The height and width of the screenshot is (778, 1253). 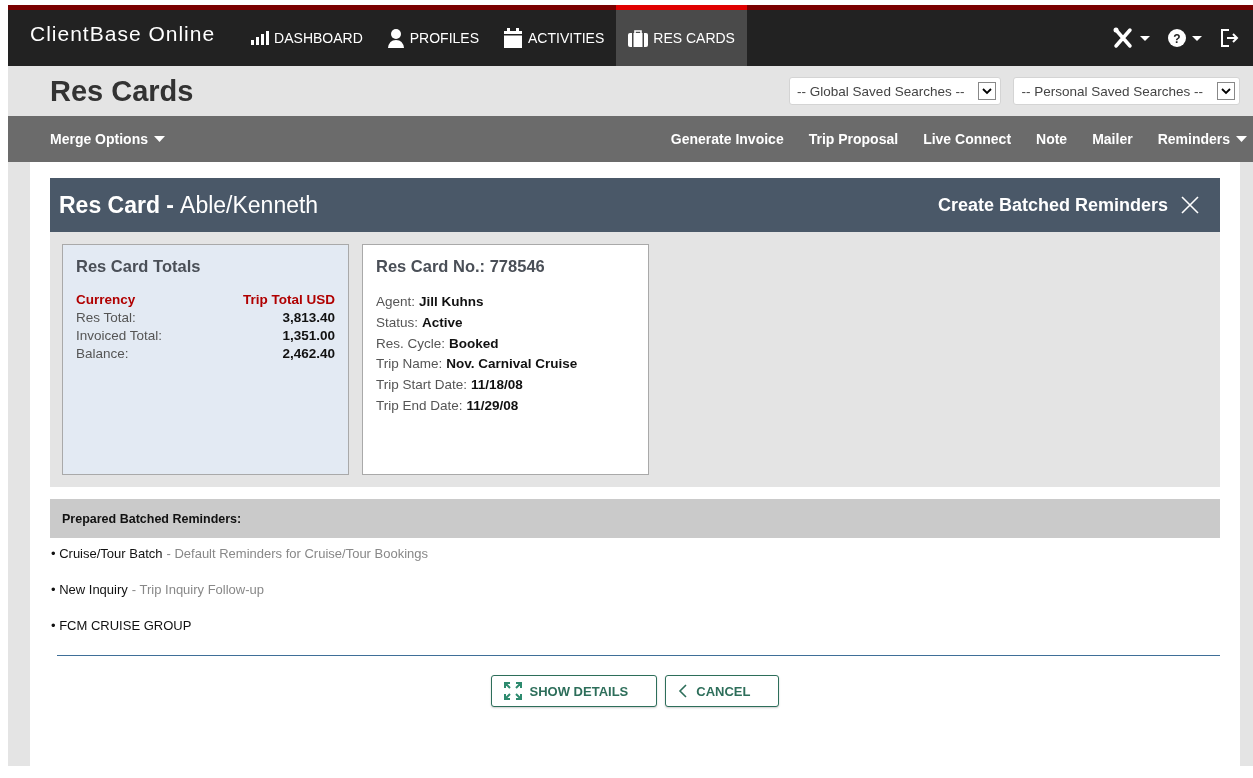 I want to click on logout-icon, so click(x=1229, y=38).